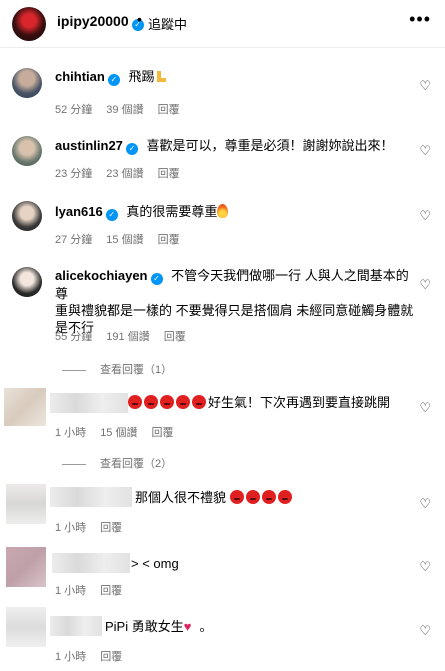 Image resolution: width=445 pixels, height=671 pixels. I want to click on comment-trailing-text: 。, so click(206, 626).